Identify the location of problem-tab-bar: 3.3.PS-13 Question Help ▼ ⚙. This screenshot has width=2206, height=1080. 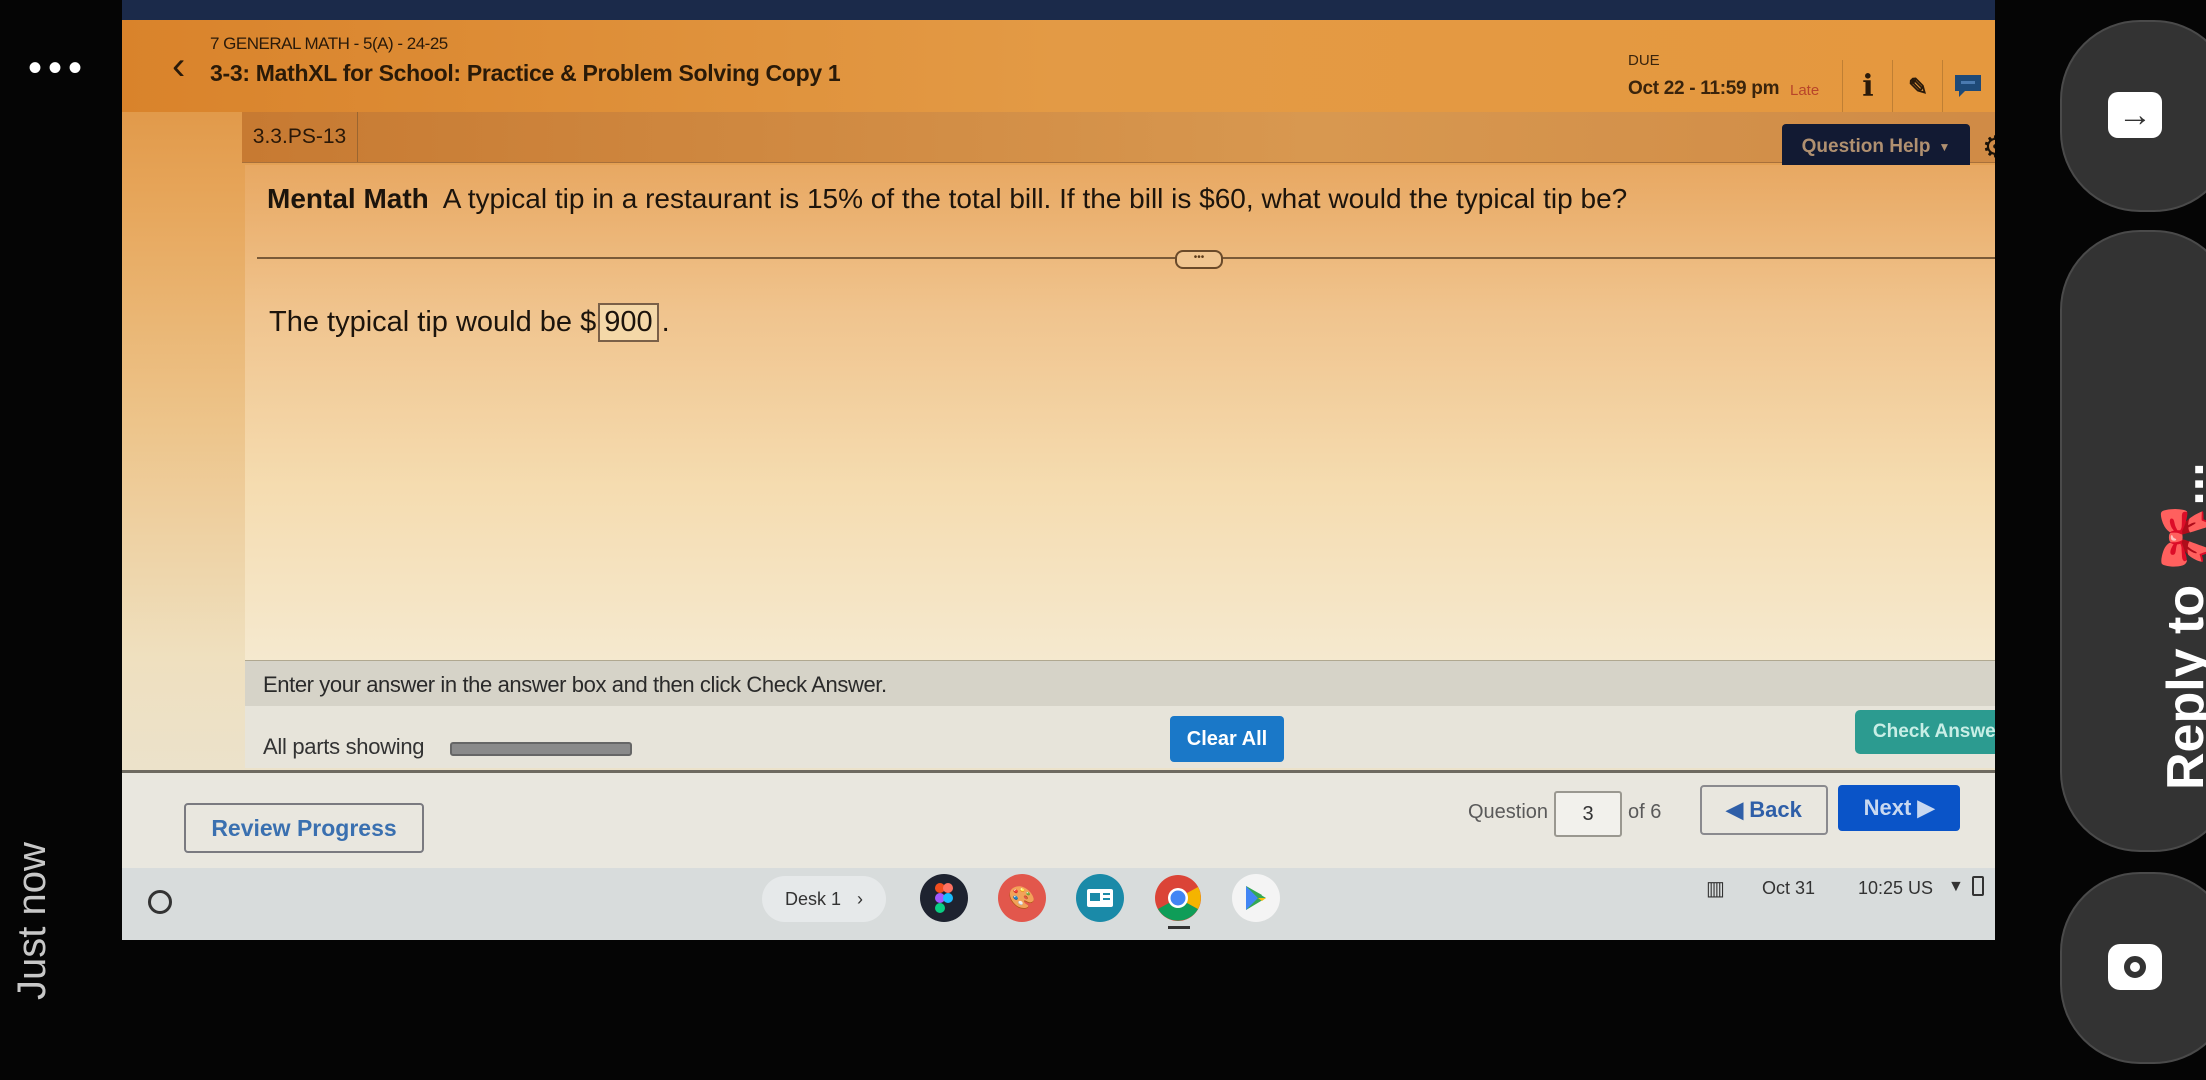
(1118, 141).